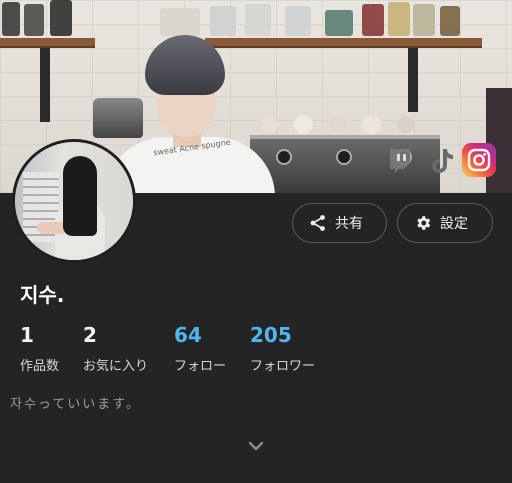  I want to click on stat-works-count: 1, so click(27, 335).